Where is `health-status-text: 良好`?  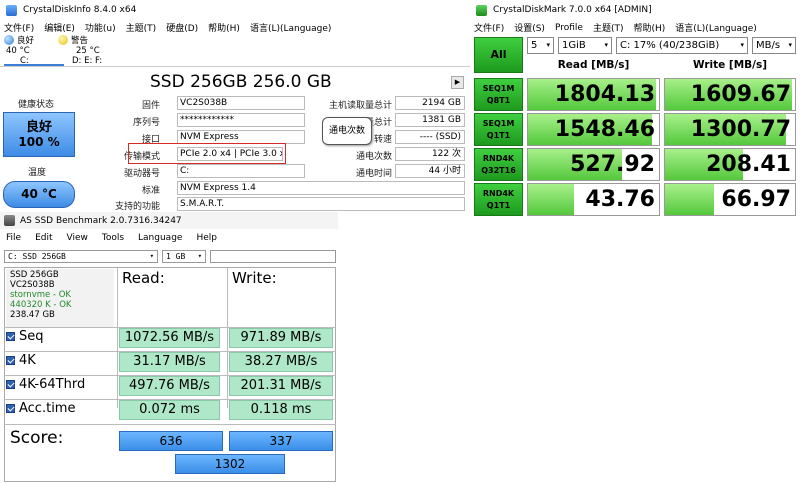
health-status-text: 良好 is located at coordinates (38, 127).